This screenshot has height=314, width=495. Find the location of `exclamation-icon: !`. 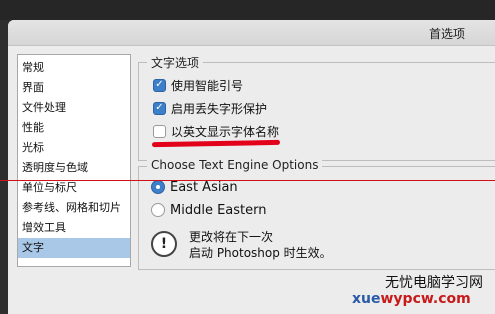

exclamation-icon: ! is located at coordinates (164, 244).